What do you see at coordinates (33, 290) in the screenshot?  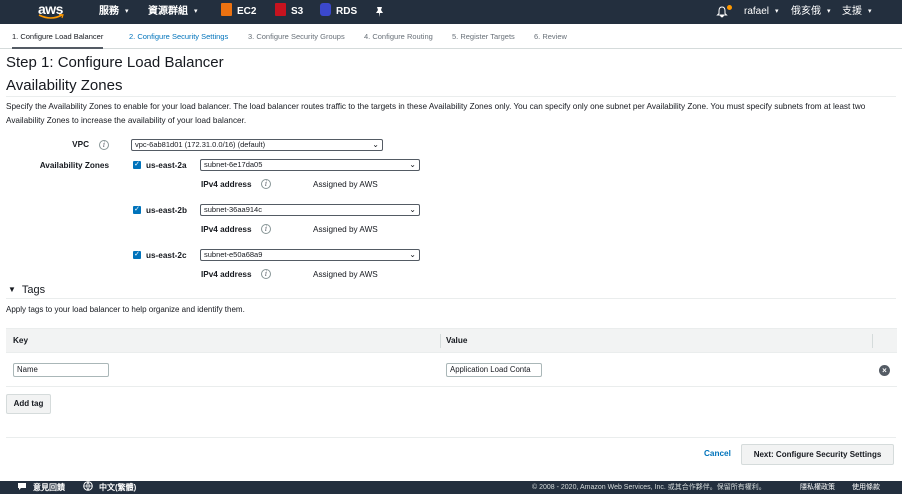 I see `tags-title: Tags` at bounding box center [33, 290].